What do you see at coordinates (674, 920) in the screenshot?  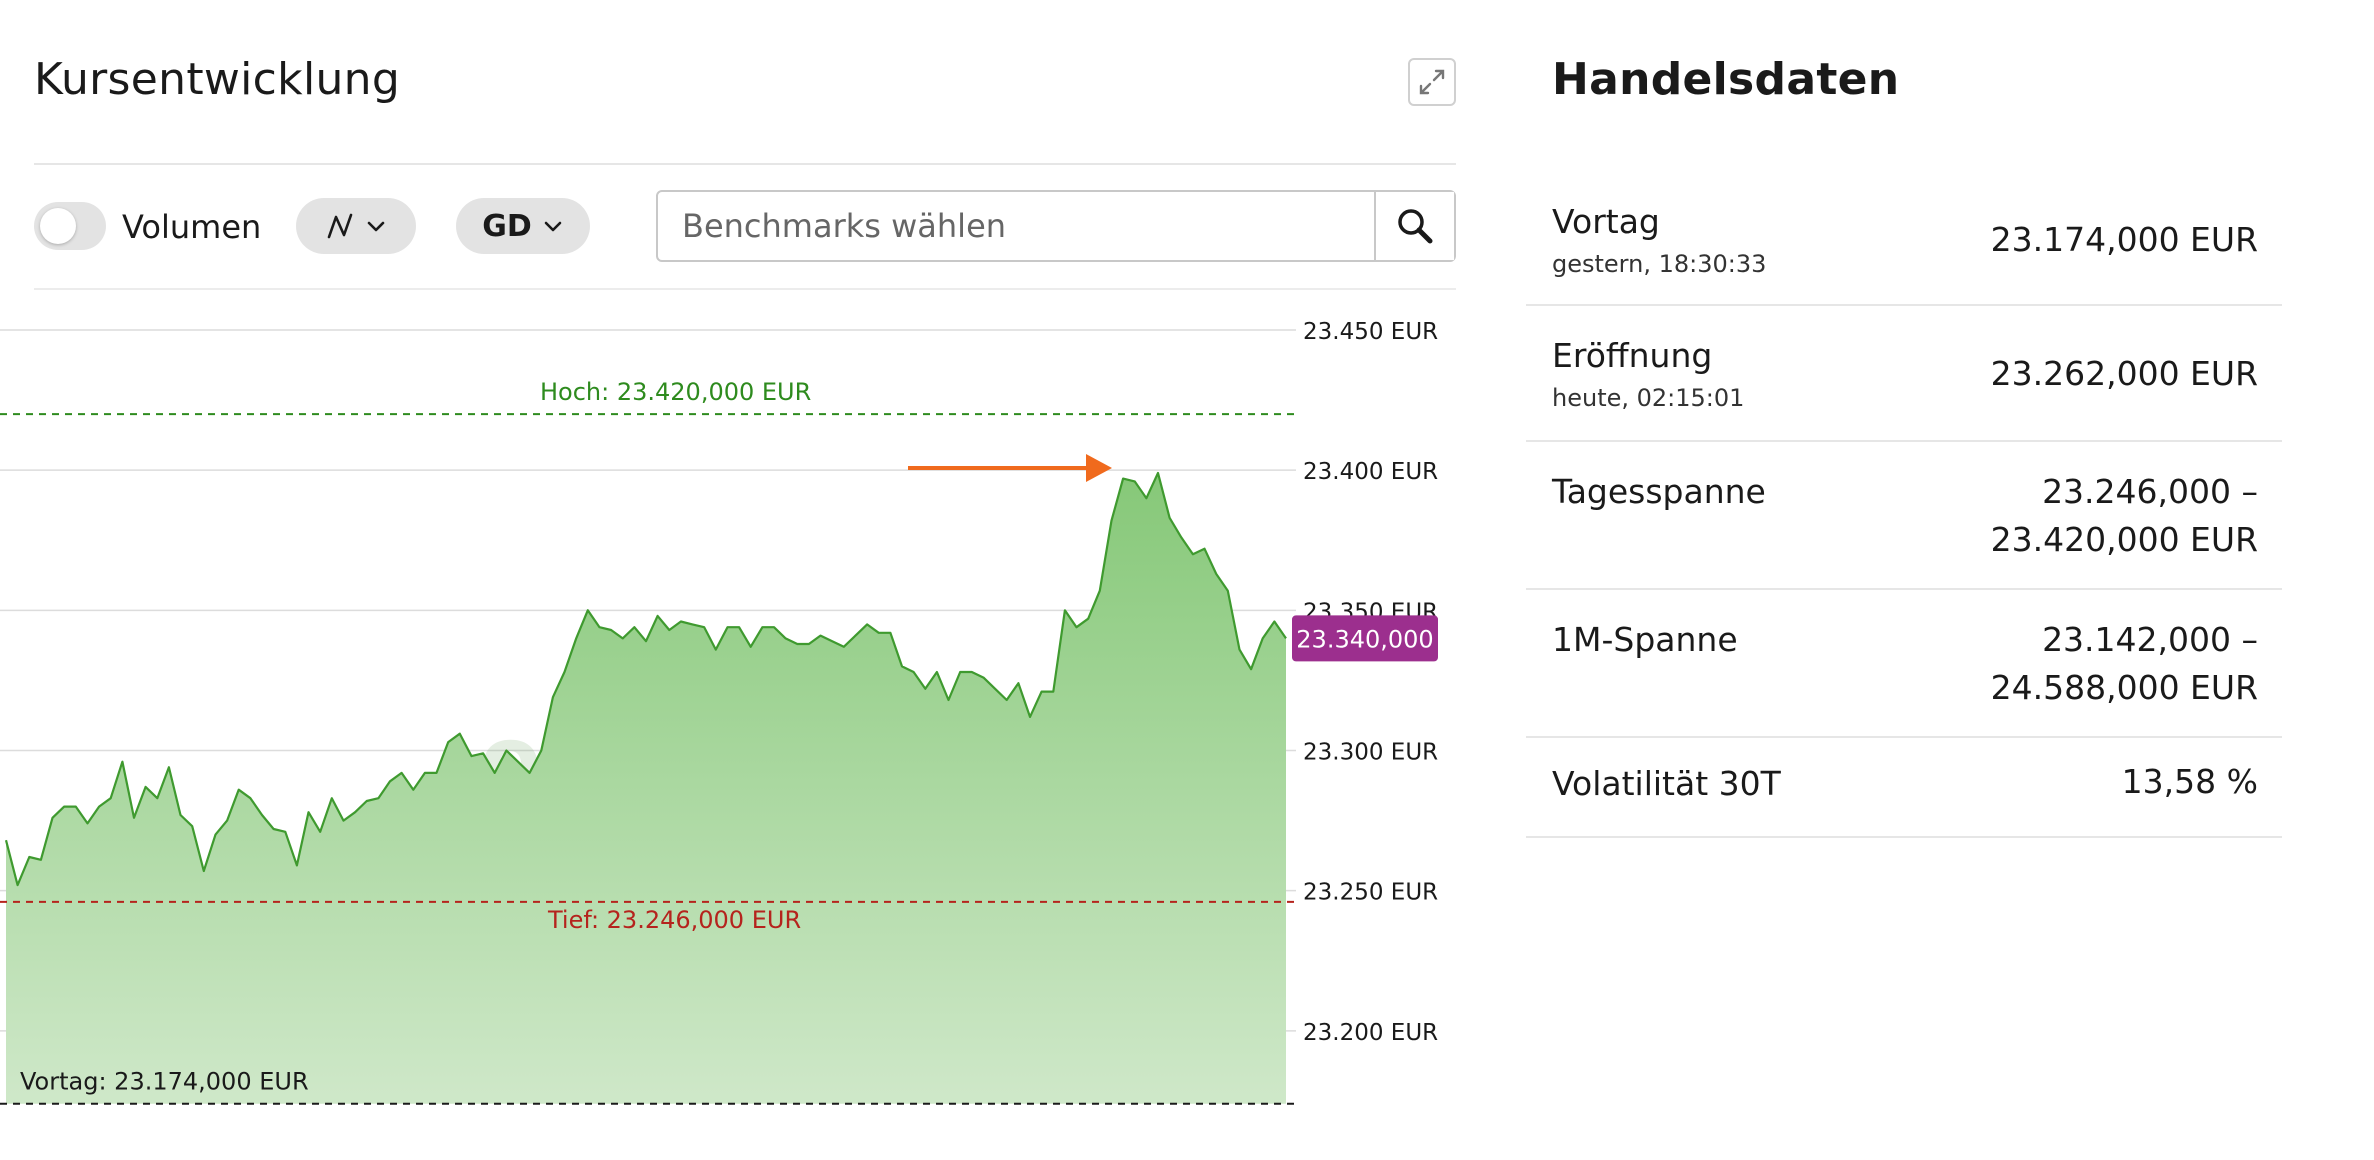 I see `low-reference-line-label: Tief: 23.246,000 EUR` at bounding box center [674, 920].